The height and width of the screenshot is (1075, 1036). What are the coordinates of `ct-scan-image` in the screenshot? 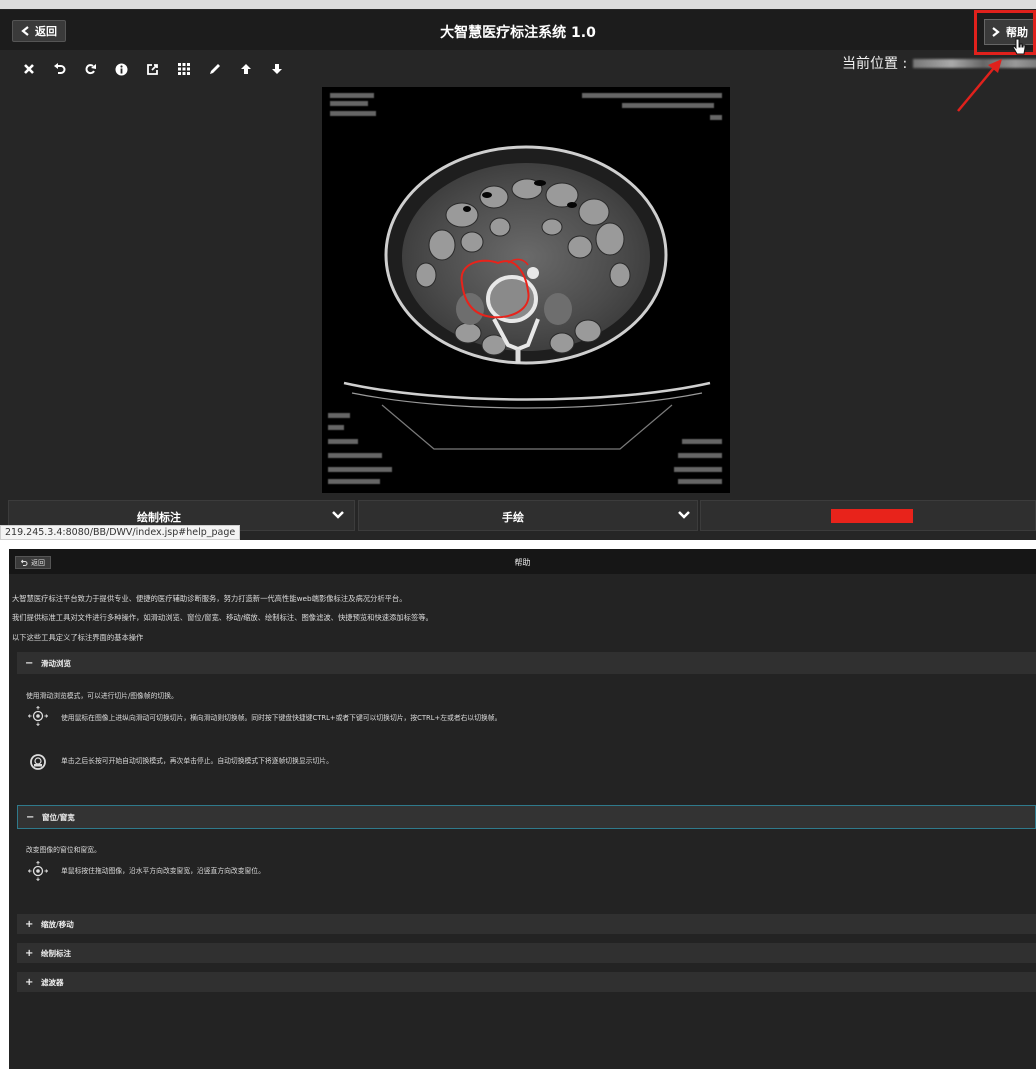 It's located at (527, 297).